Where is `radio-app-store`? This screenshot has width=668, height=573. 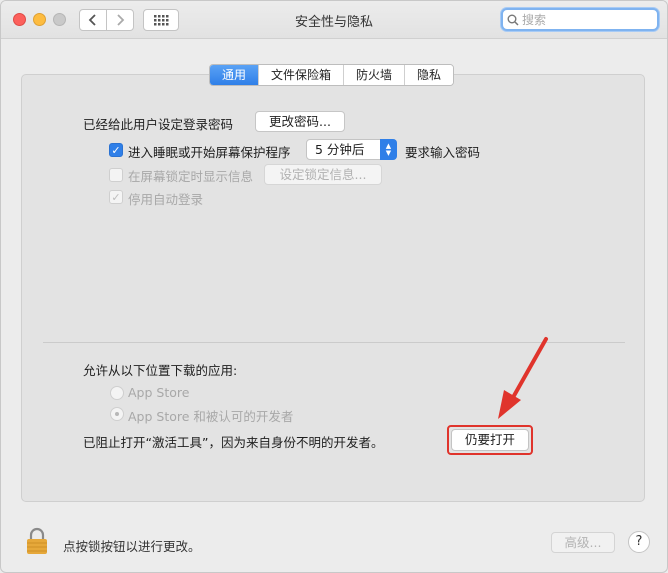
radio-app-store is located at coordinates (117, 393).